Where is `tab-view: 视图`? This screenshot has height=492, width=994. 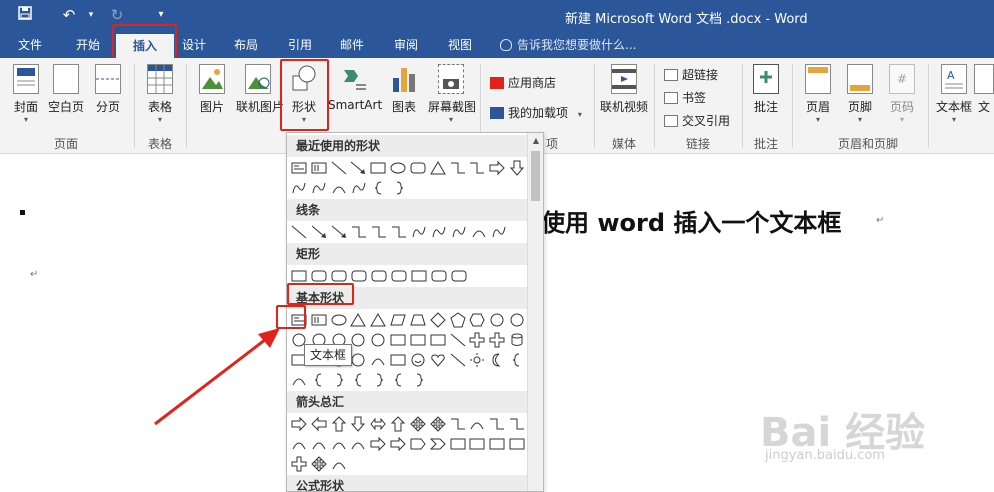 tab-view: 视图 is located at coordinates (460, 45).